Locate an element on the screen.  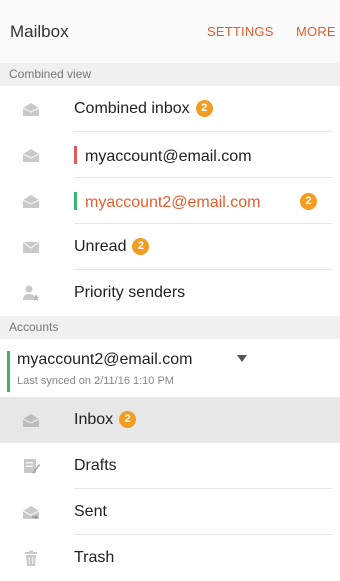
folder-label: Sent is located at coordinates (90, 511).